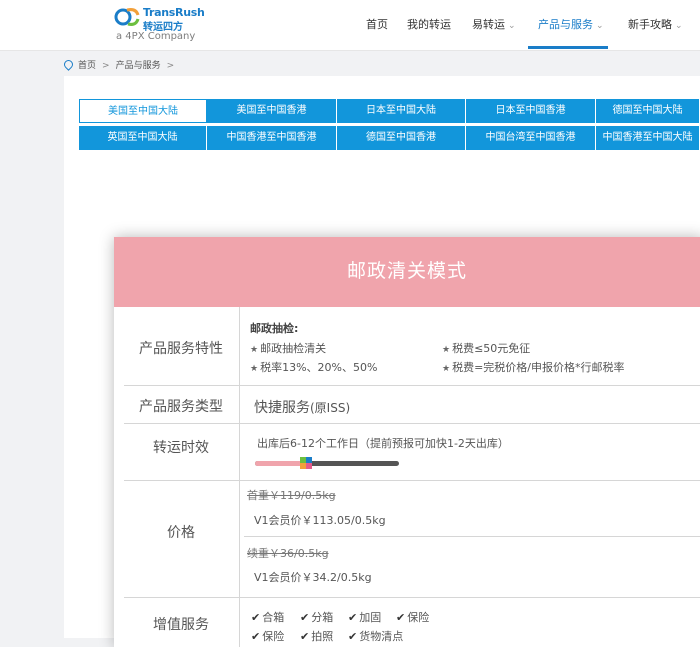 The width and height of the screenshot is (700, 647). I want to click on service-type-label: 产品服务类型, so click(181, 407).